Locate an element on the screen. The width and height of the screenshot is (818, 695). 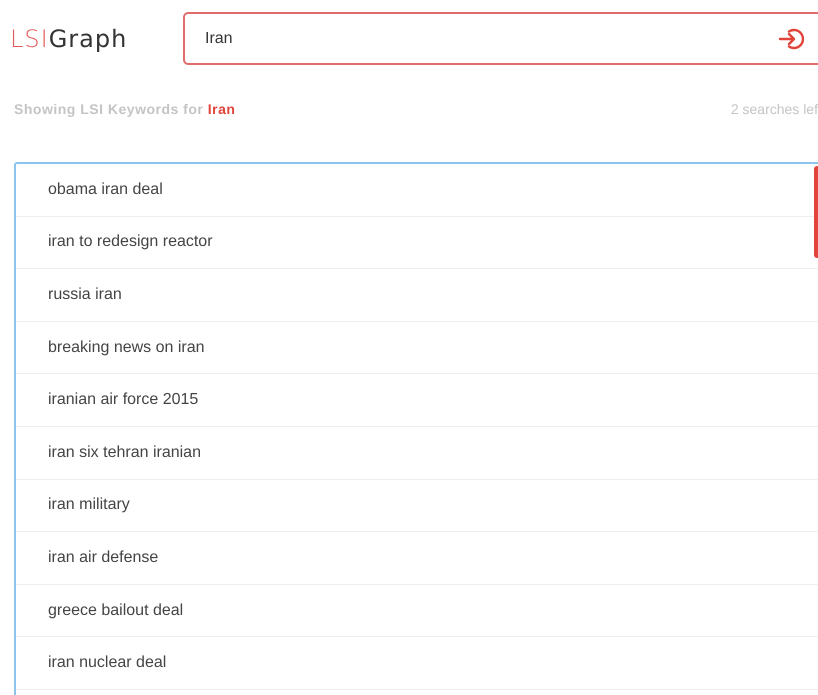
keyword-item: russia iran is located at coordinates (85, 294).